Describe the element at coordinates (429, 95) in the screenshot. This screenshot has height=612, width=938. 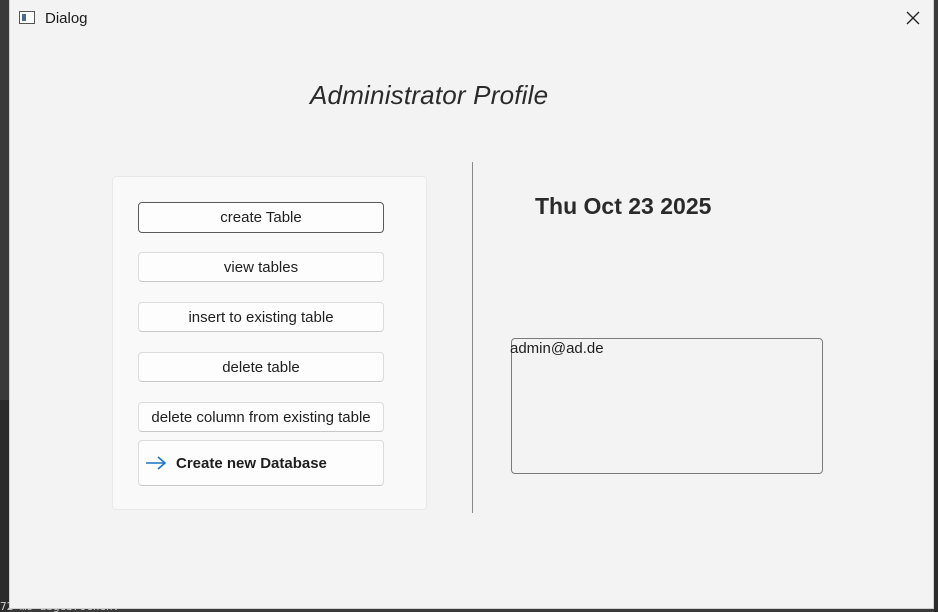
I see `page-title: Administrator Profile` at that location.